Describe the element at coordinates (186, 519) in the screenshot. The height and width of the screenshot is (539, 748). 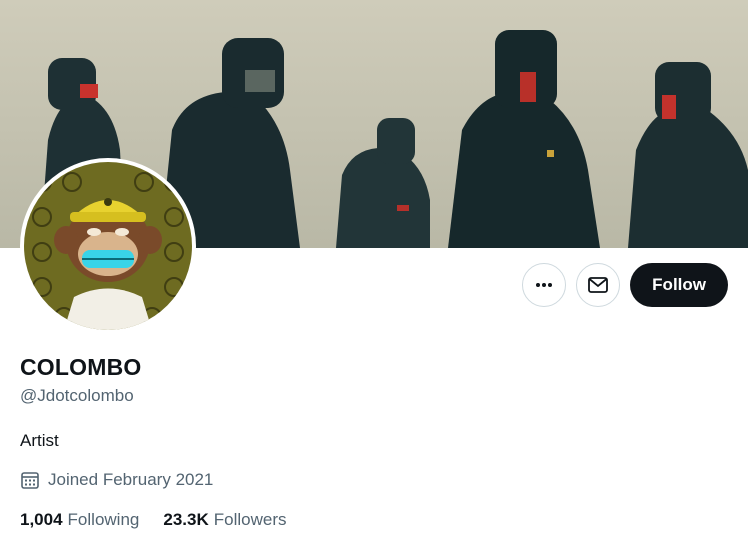
I see `followers-count: 23.3K` at that location.